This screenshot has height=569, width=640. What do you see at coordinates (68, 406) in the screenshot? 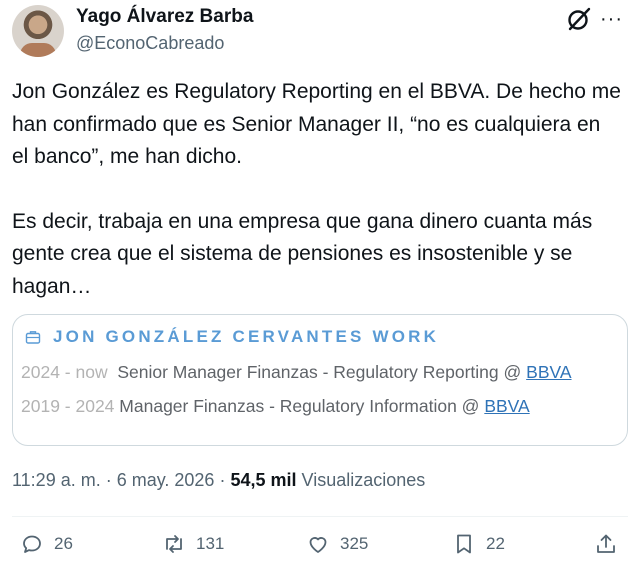
I see `job-years: 2019 - 2024` at bounding box center [68, 406].